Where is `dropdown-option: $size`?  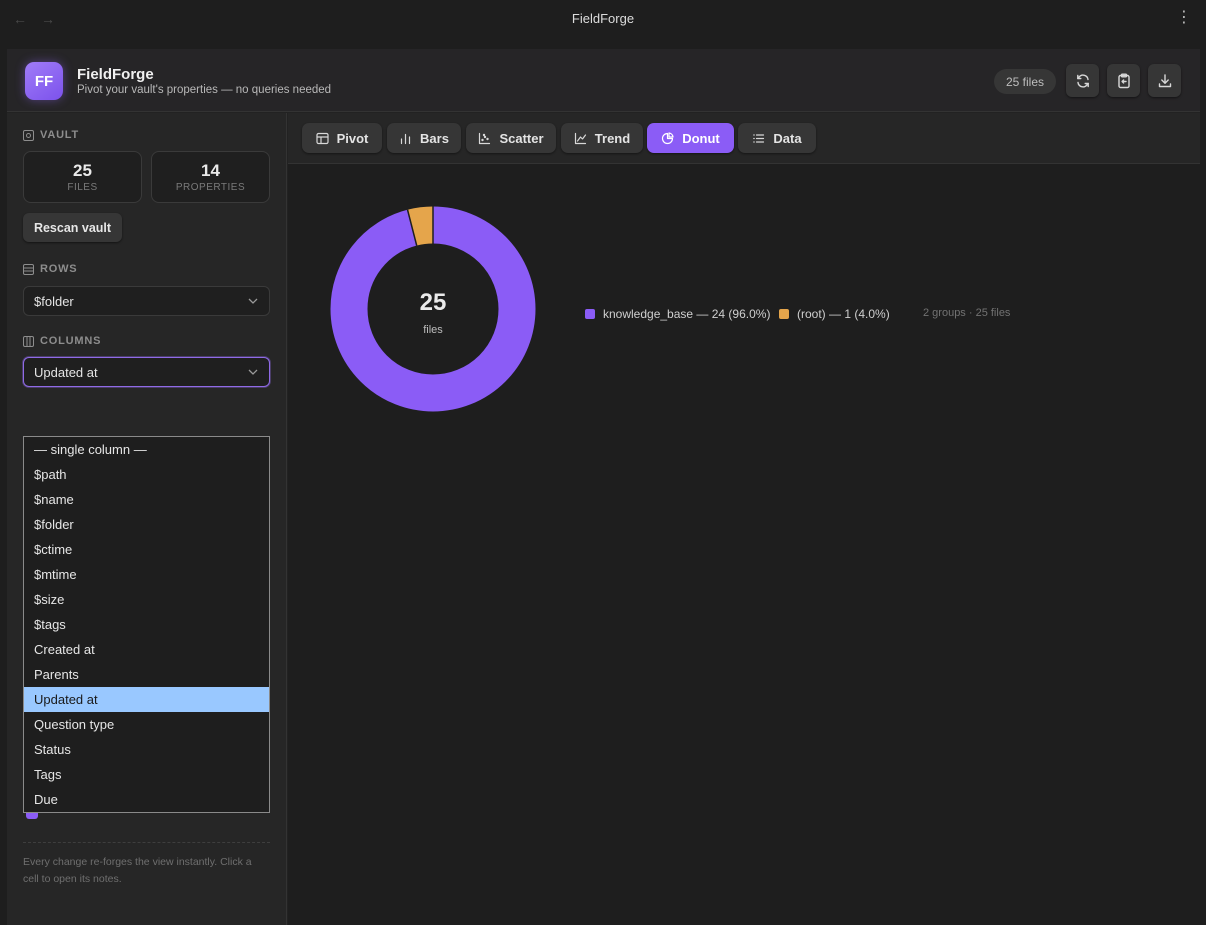 dropdown-option: $size is located at coordinates (146, 599).